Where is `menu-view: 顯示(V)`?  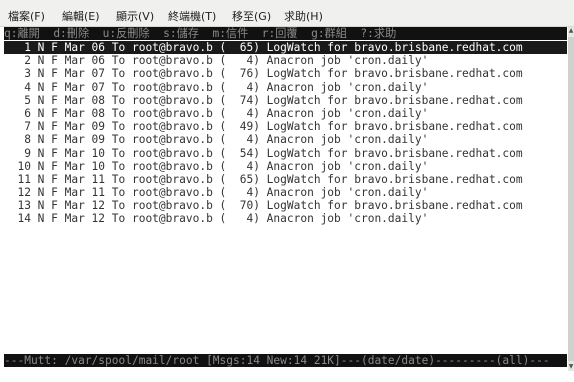 menu-view: 顯示(V) is located at coordinates (135, 16).